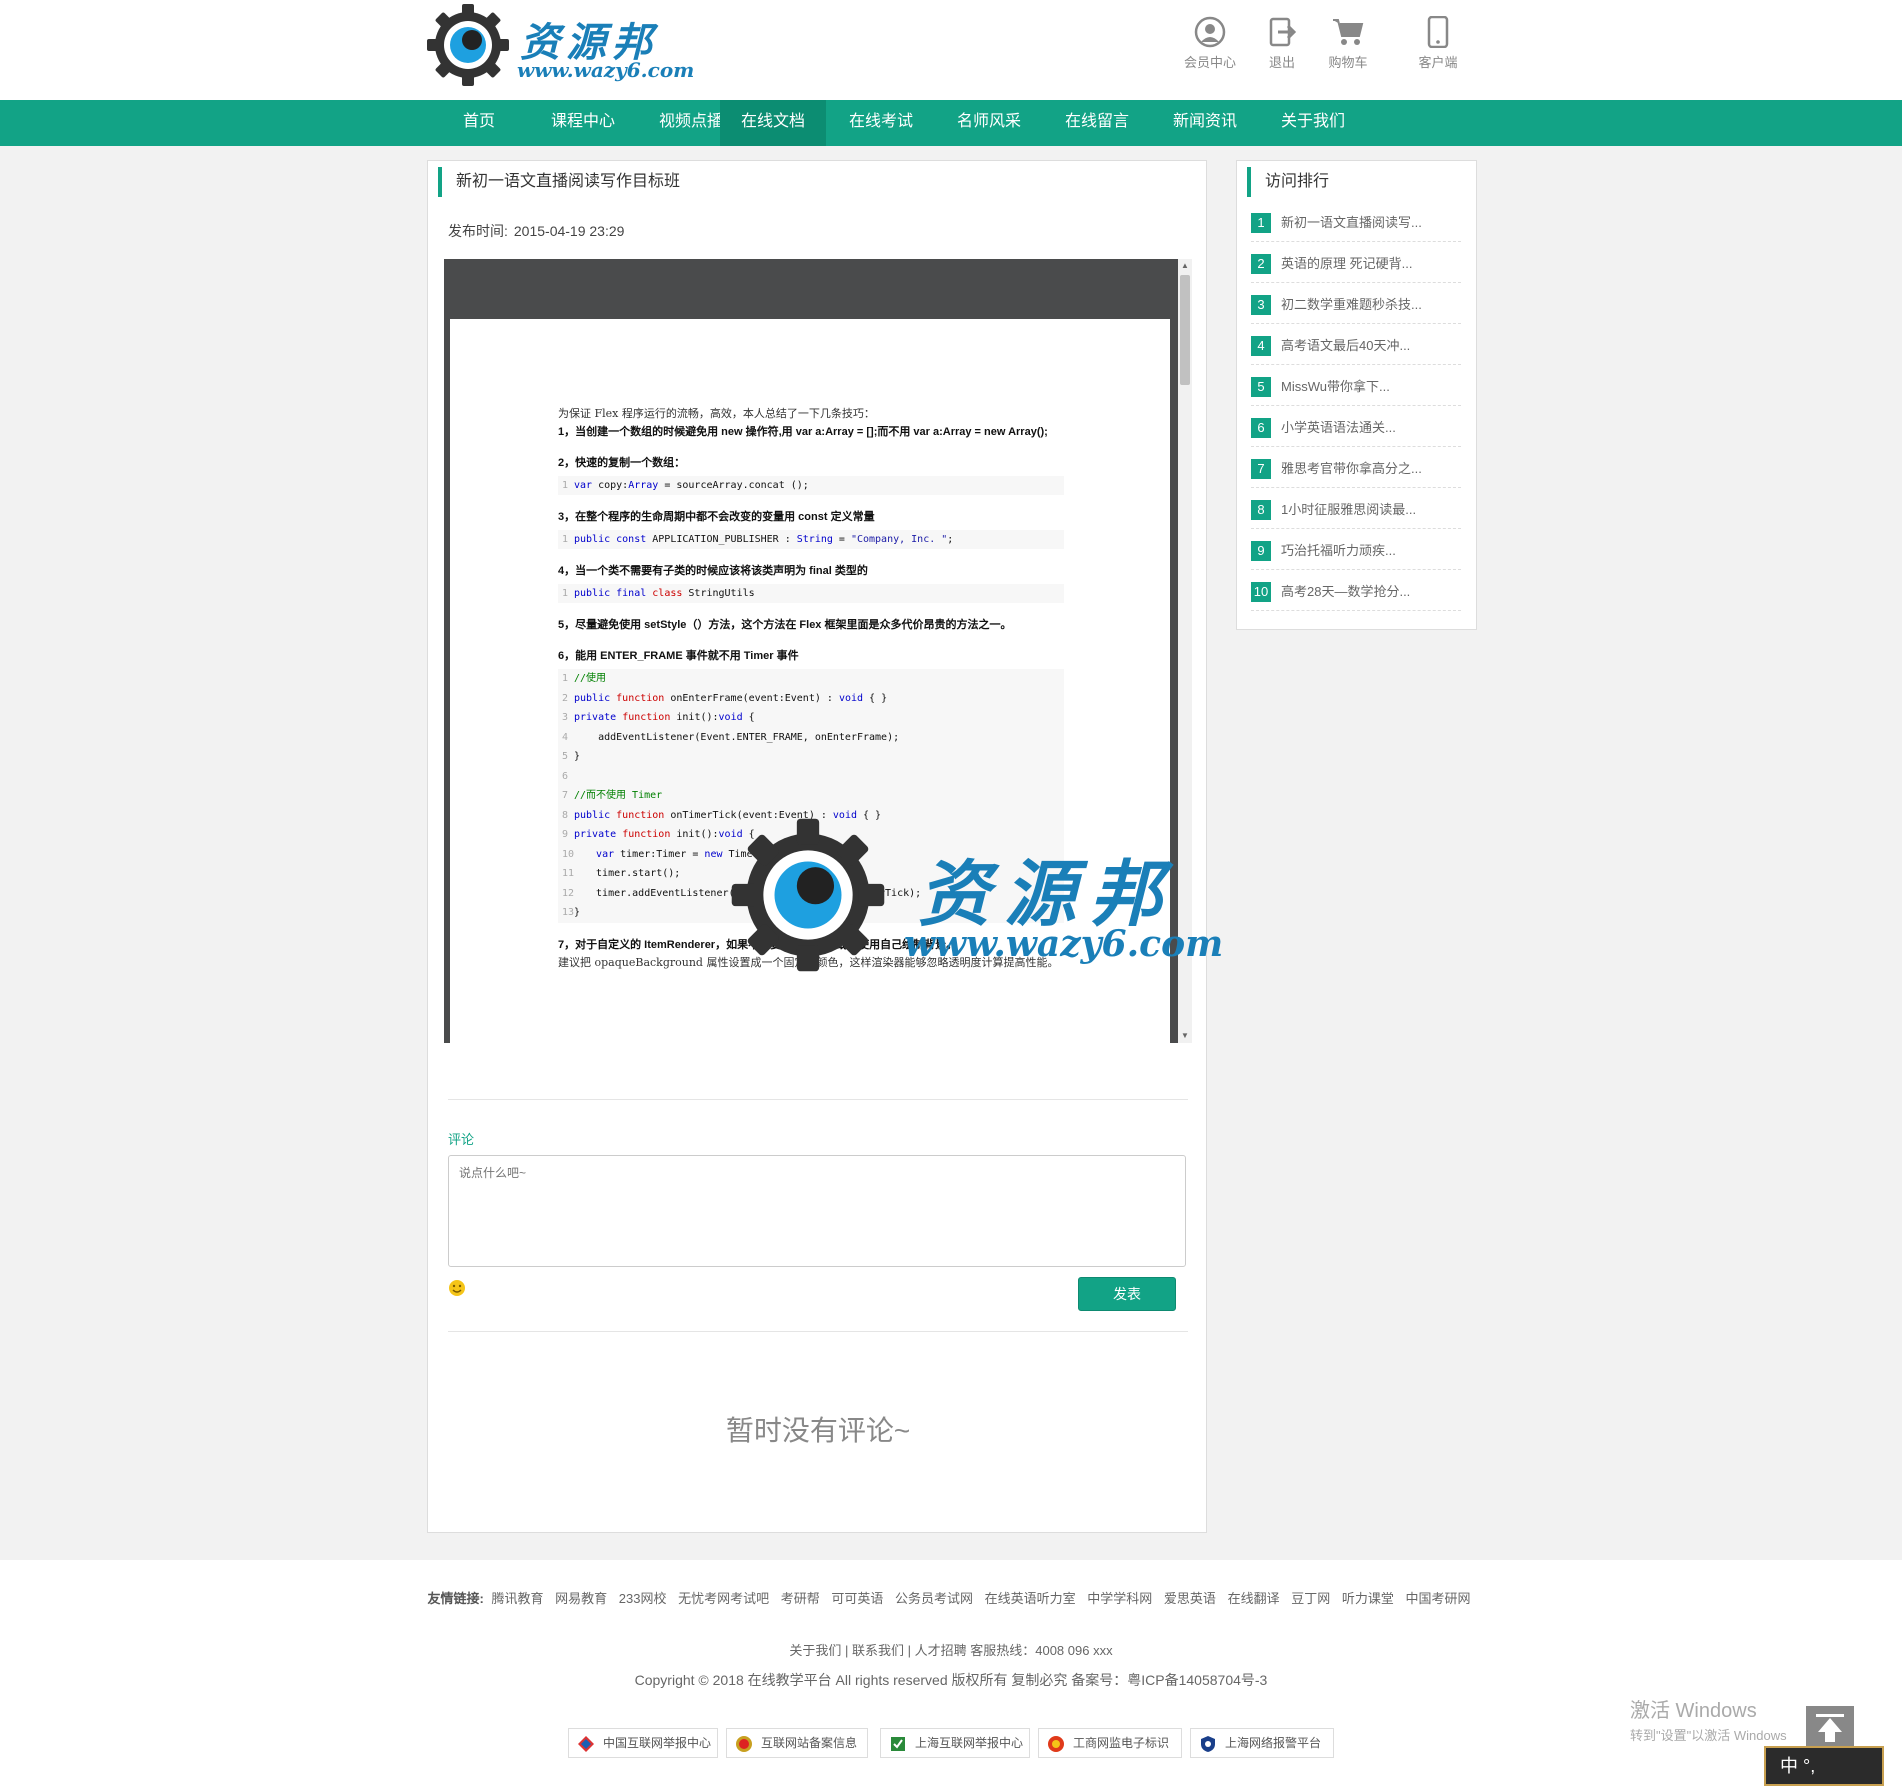 This screenshot has width=1902, height=1791. Describe the element at coordinates (1261, 387) in the screenshot. I see `rank-number: 5` at that location.